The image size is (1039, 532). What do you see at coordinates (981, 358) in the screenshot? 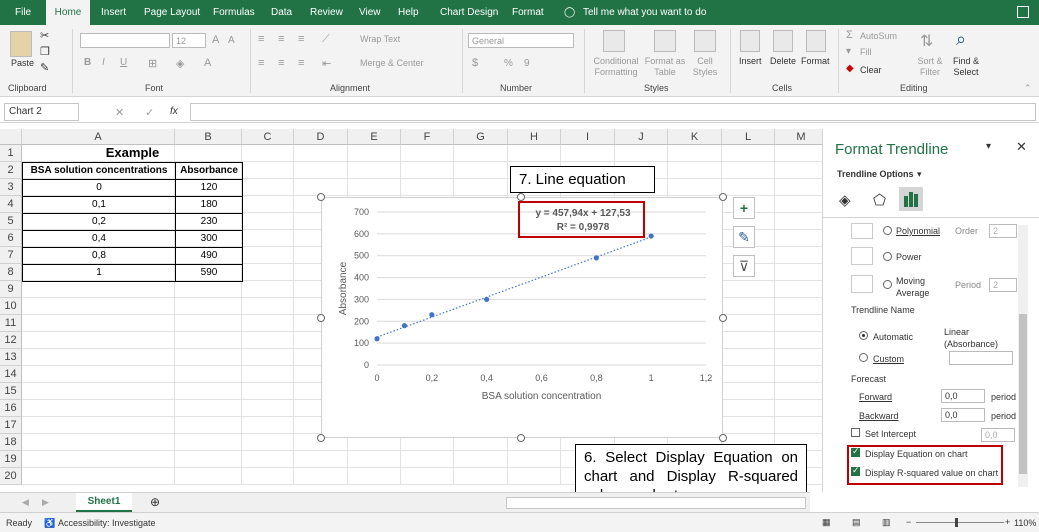
I see `custom-name-input` at bounding box center [981, 358].